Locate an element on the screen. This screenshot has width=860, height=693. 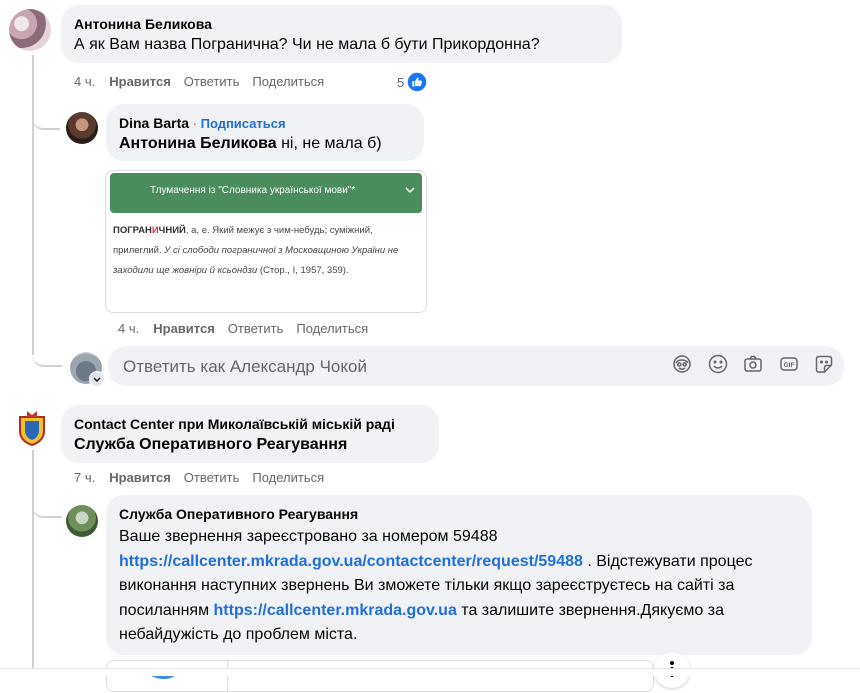
dictionary-source: (Стор., І, 1957, 359). is located at coordinates (303, 270).